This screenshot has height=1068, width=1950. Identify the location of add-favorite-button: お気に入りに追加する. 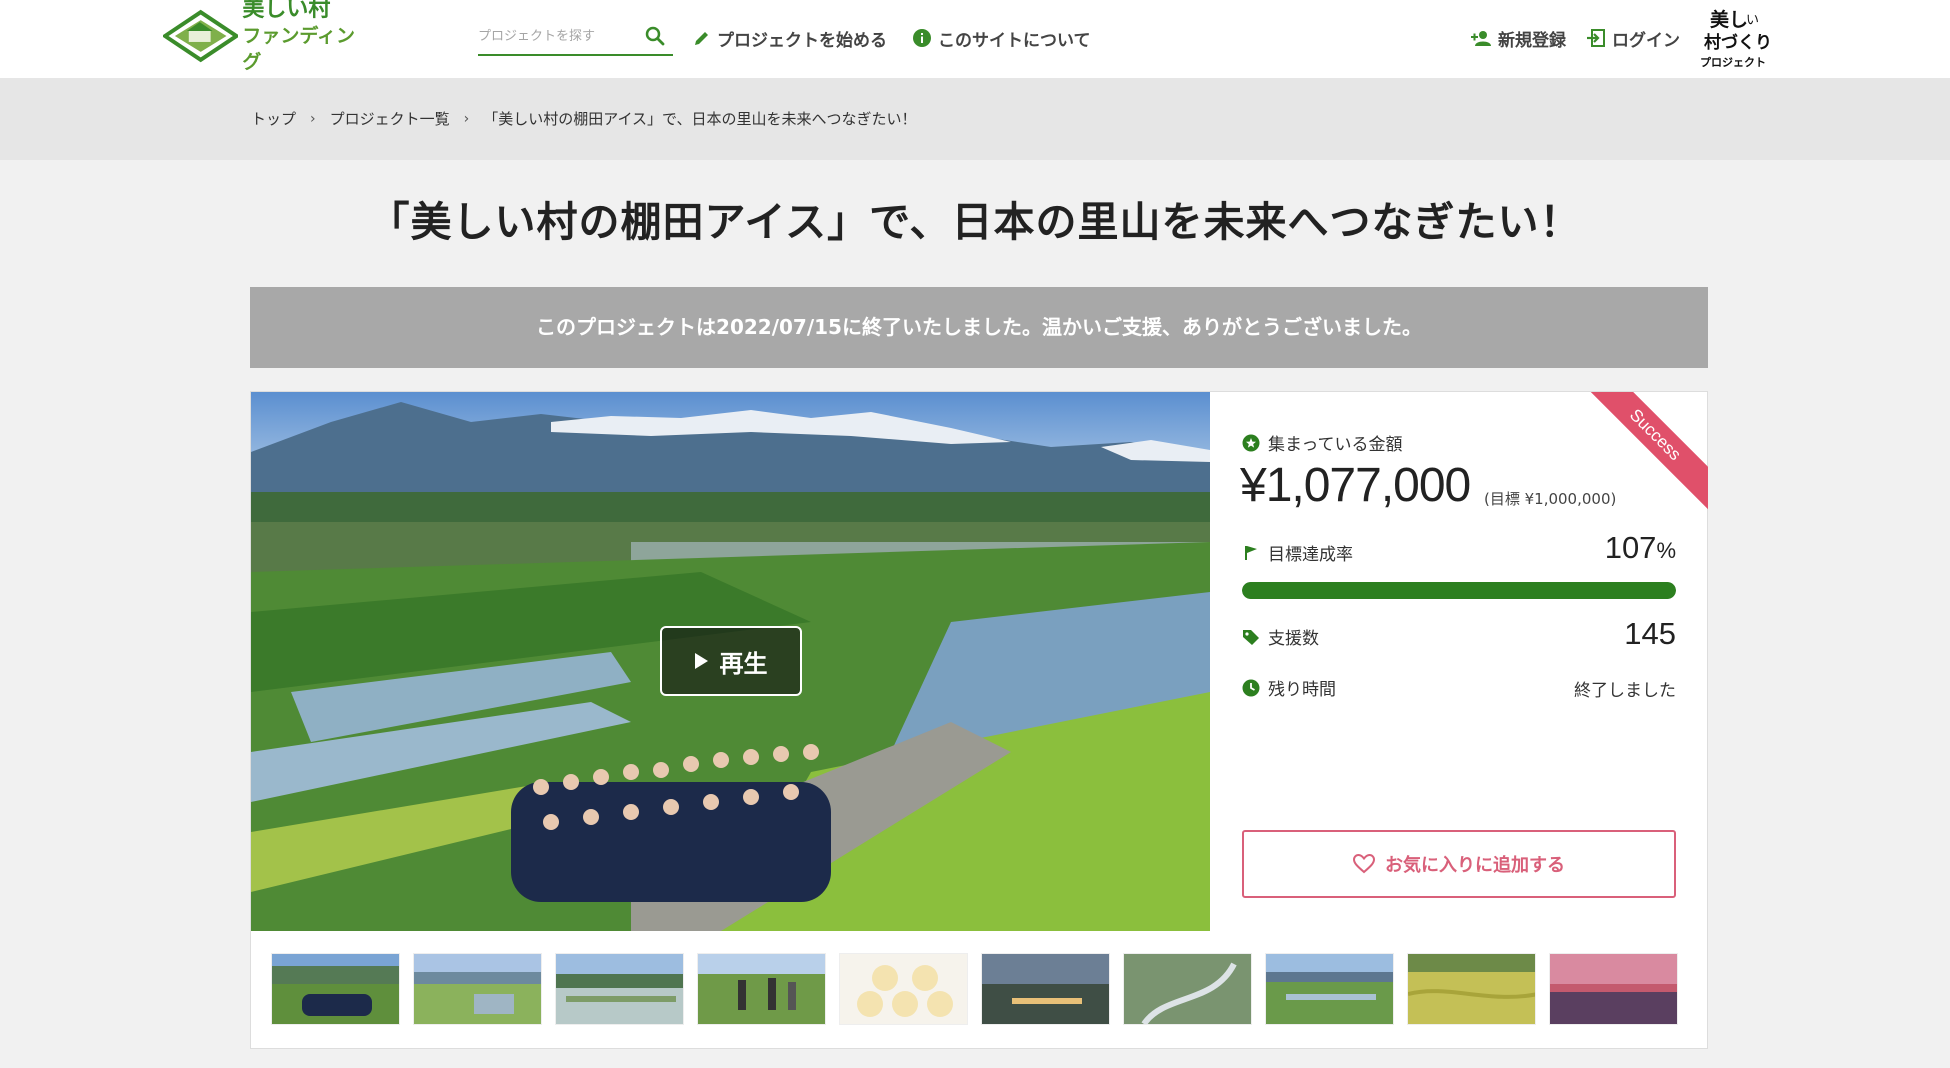
(1459, 864).